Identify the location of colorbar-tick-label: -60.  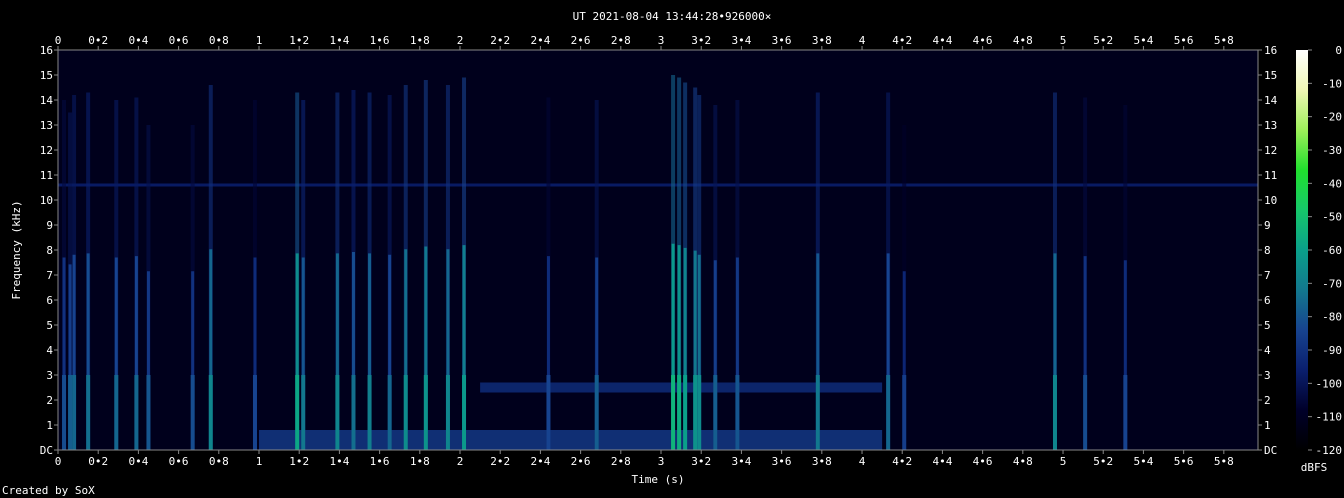
(1332, 250).